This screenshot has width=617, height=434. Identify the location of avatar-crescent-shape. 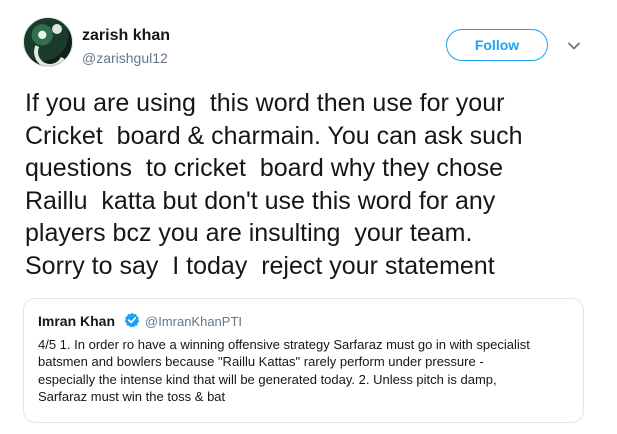
(50, 48).